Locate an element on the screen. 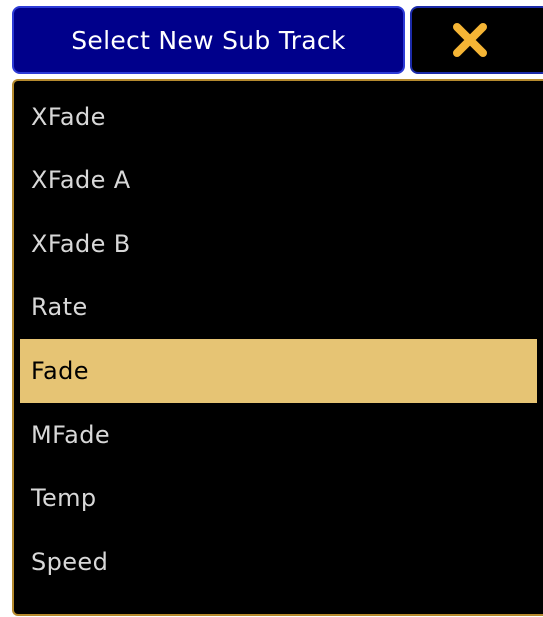 The height and width of the screenshot is (617, 543). list-item-speed: Speed is located at coordinates (278, 562).